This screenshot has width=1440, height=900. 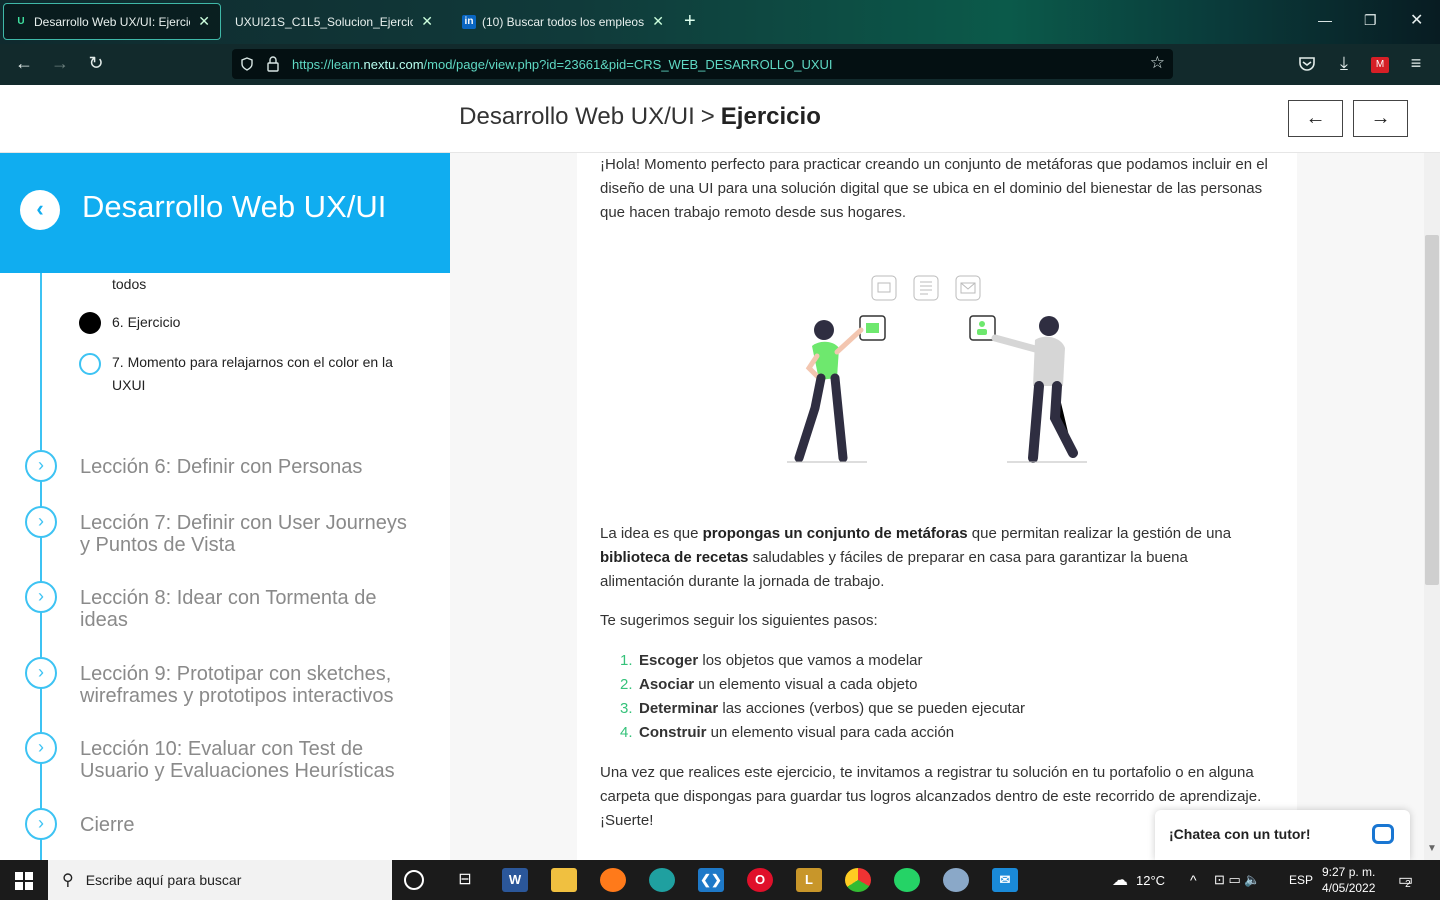 I want to click on extension-icon: M, so click(x=1380, y=65).